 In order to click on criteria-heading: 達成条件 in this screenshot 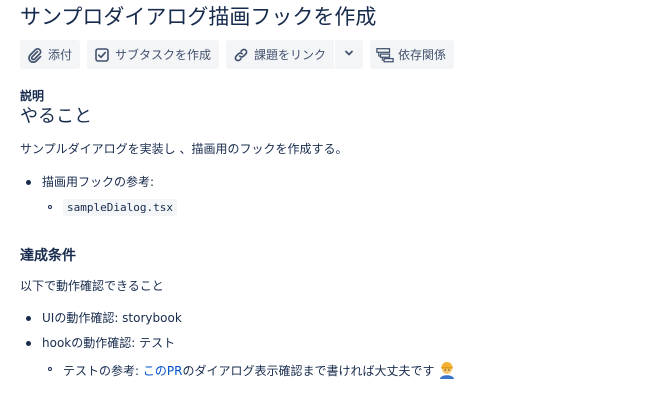, I will do `click(48, 256)`.